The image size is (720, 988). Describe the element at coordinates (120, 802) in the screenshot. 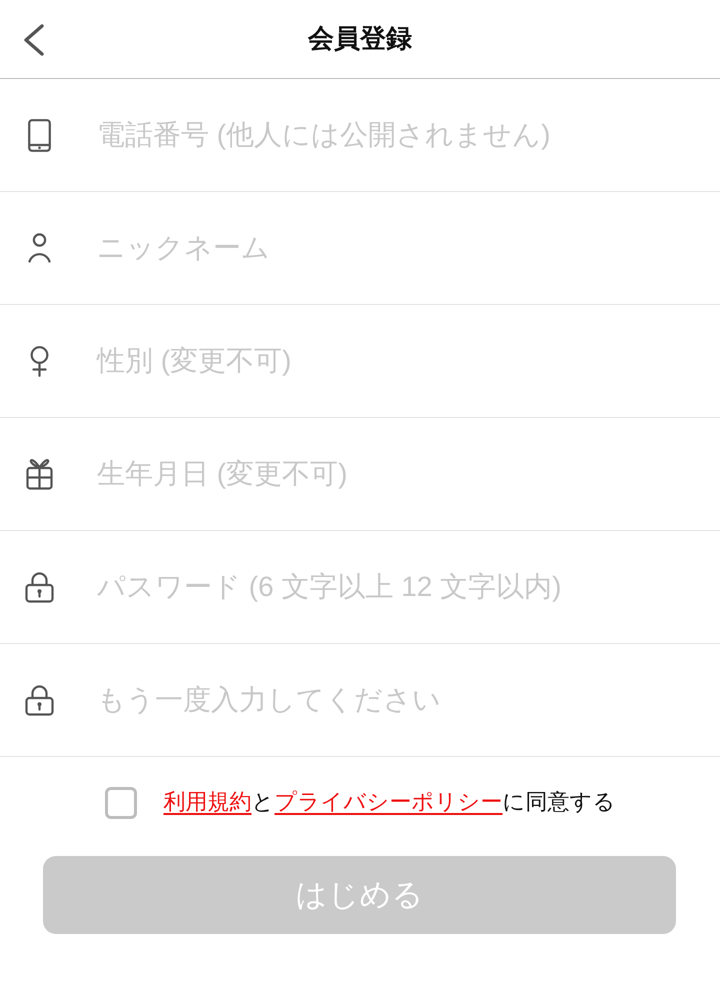

I see `agree-checkbox` at that location.